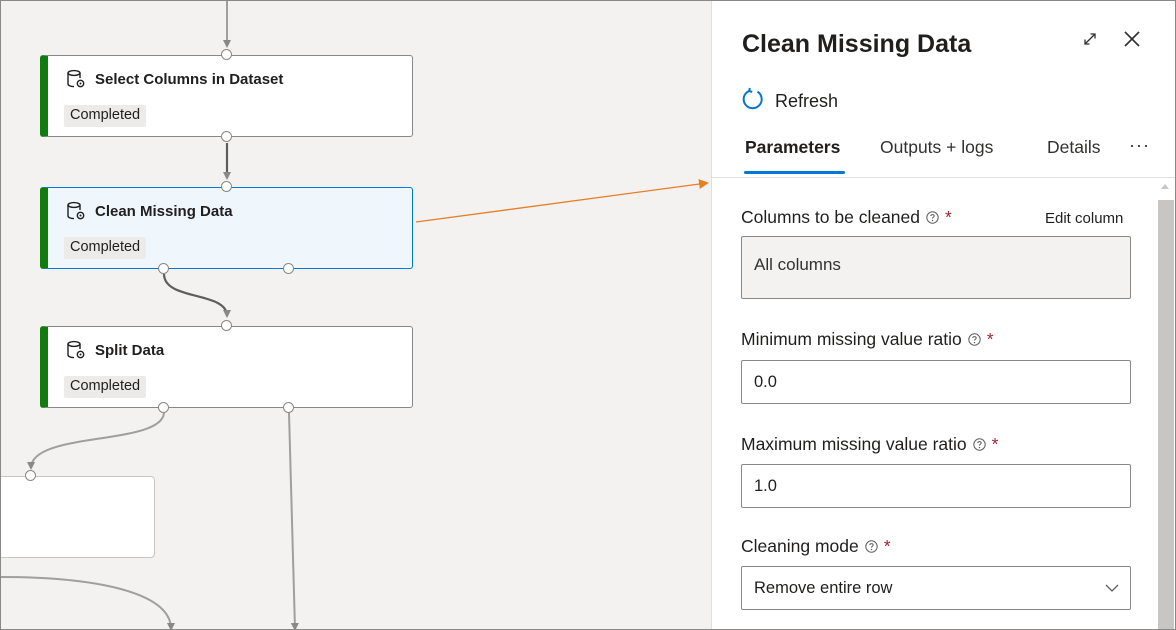  I want to click on cleaning-mode-label: Cleaning mode *, so click(816, 546).